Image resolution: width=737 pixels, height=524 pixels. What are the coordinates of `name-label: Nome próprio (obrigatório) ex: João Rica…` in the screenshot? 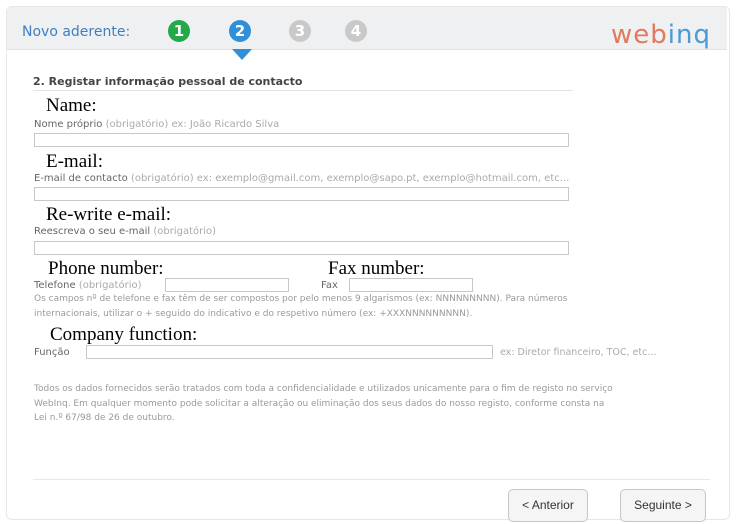 It's located at (156, 124).